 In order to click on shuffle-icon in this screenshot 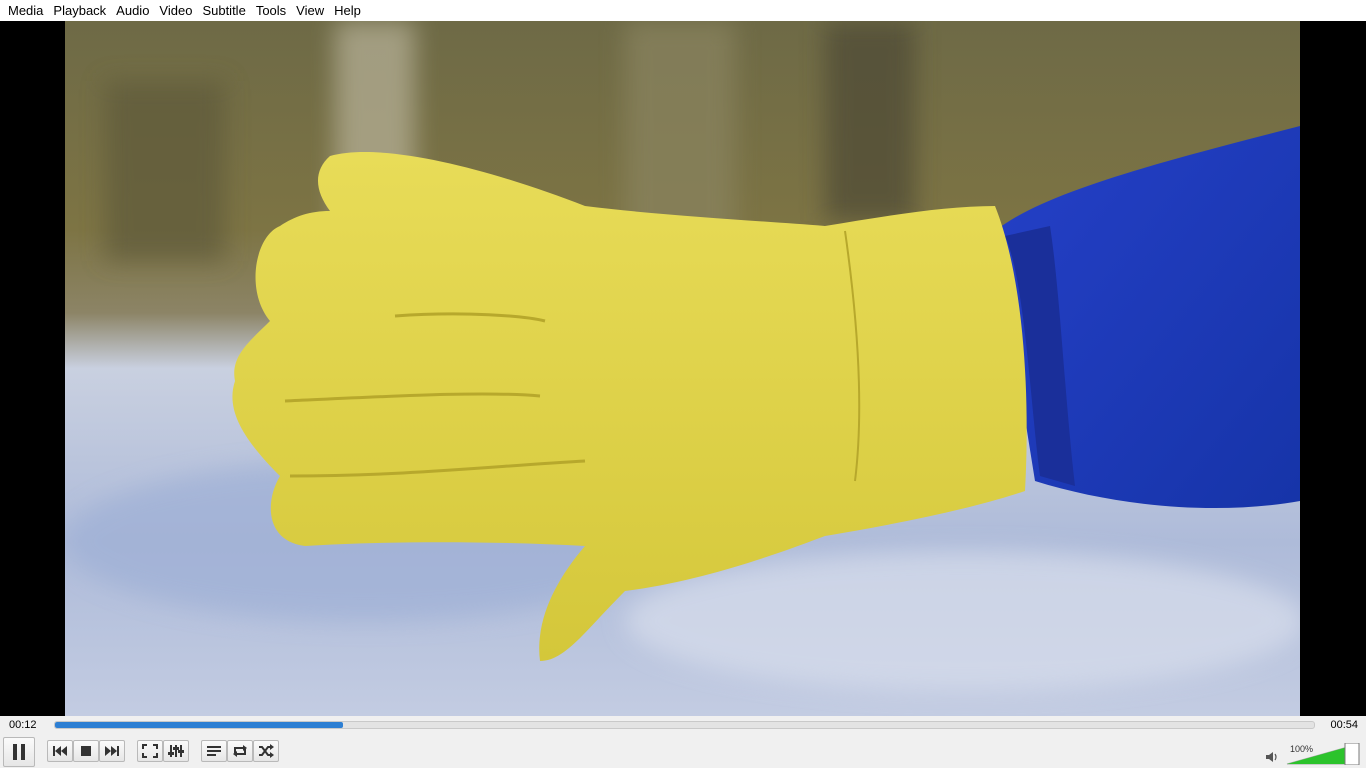, I will do `click(266, 751)`.